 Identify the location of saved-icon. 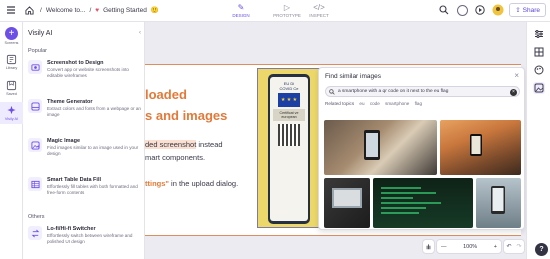
(11, 85).